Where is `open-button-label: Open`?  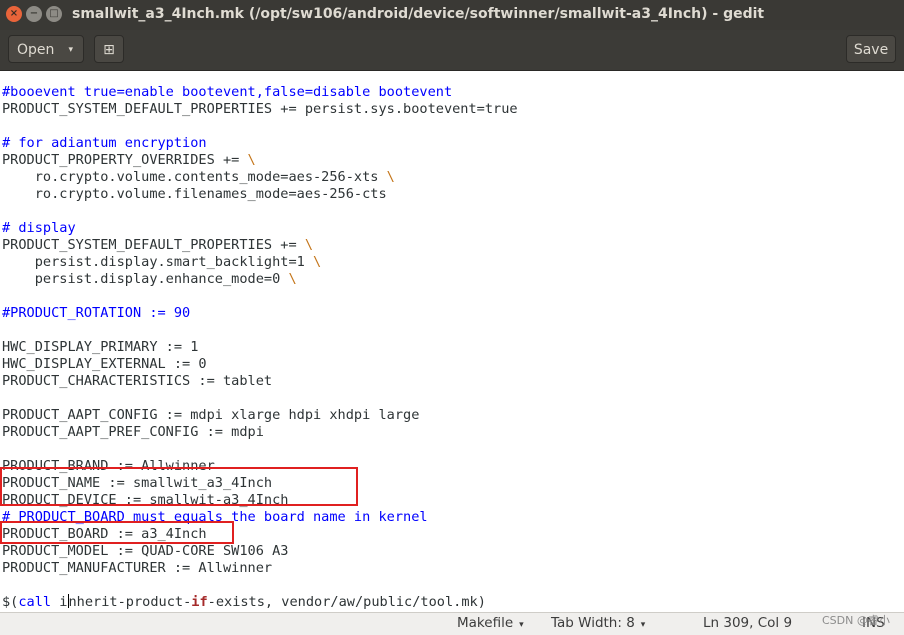 open-button-label: Open is located at coordinates (36, 50).